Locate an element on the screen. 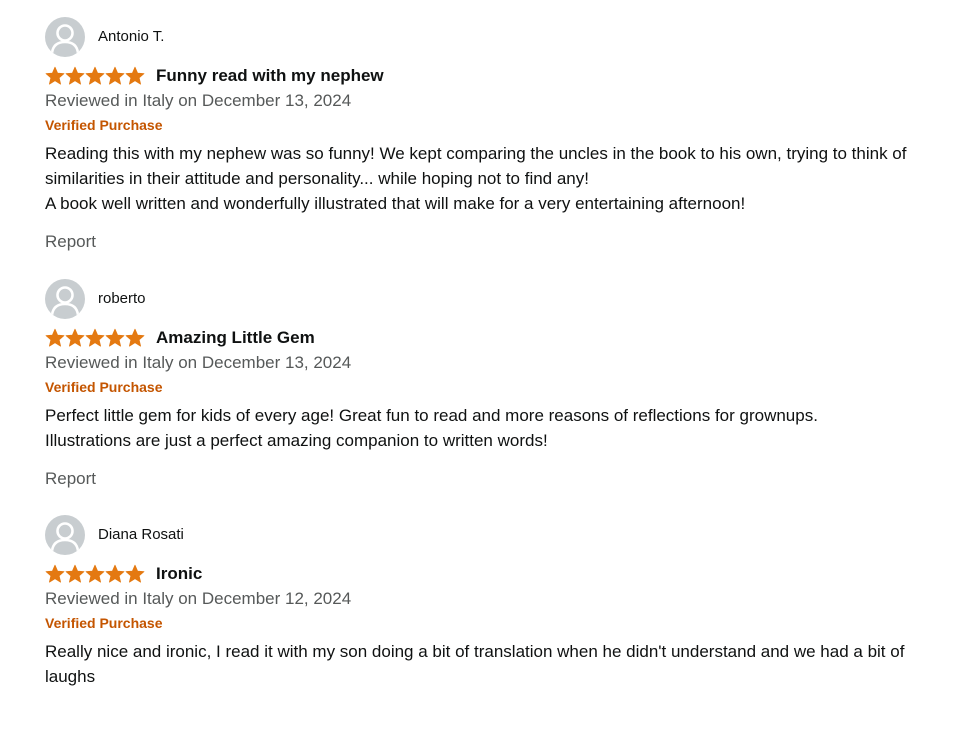 The image size is (974, 743). review-title-row: Funny read with my nephew is located at coordinates (509, 76).